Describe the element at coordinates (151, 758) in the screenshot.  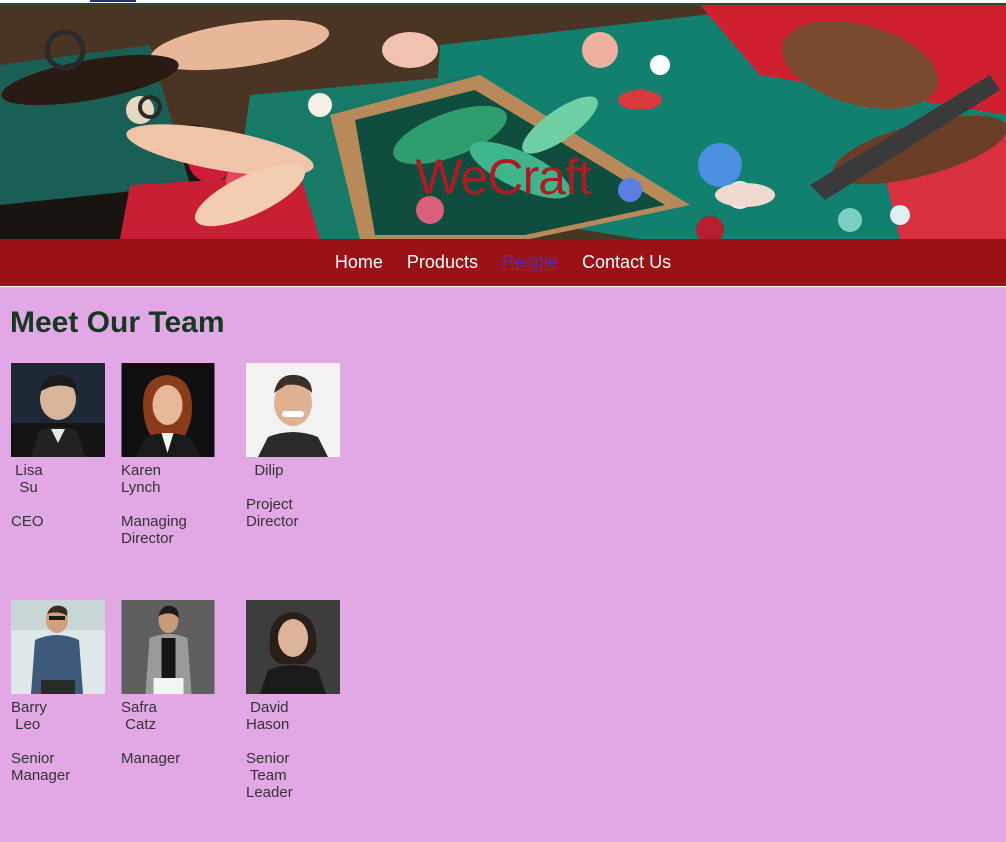
I see `member-role: Manager` at that location.